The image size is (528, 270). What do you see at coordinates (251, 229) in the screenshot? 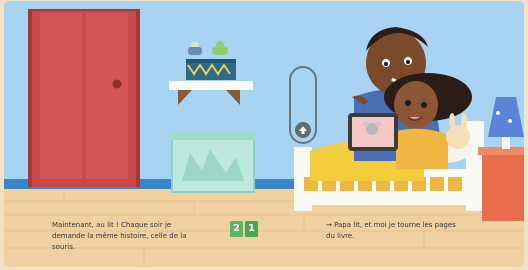
I see `page-number-right: 1` at bounding box center [251, 229].